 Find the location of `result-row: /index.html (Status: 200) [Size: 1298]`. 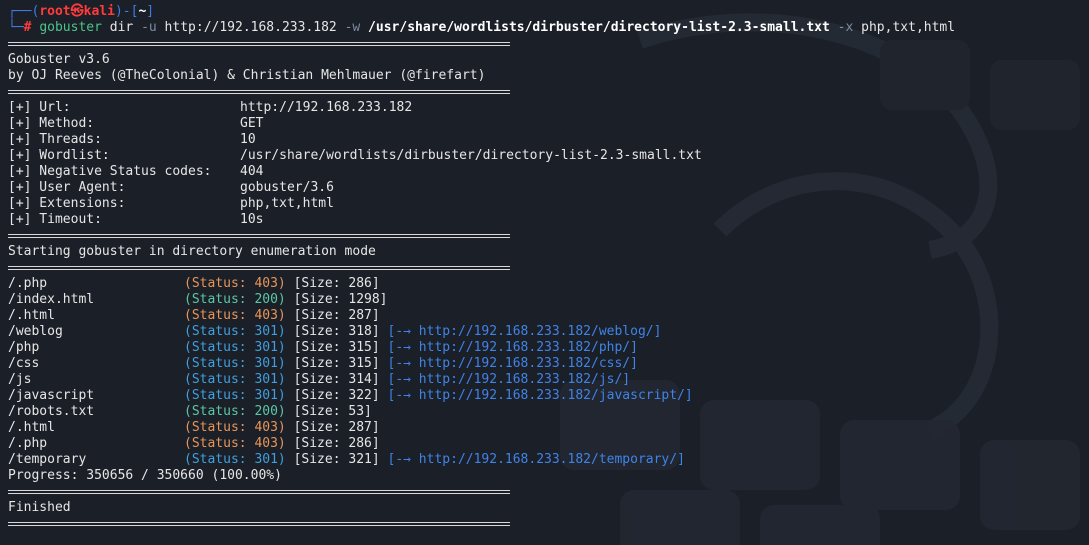

result-row: /index.html (Status: 200) [Size: 1298] is located at coordinates (548, 300).